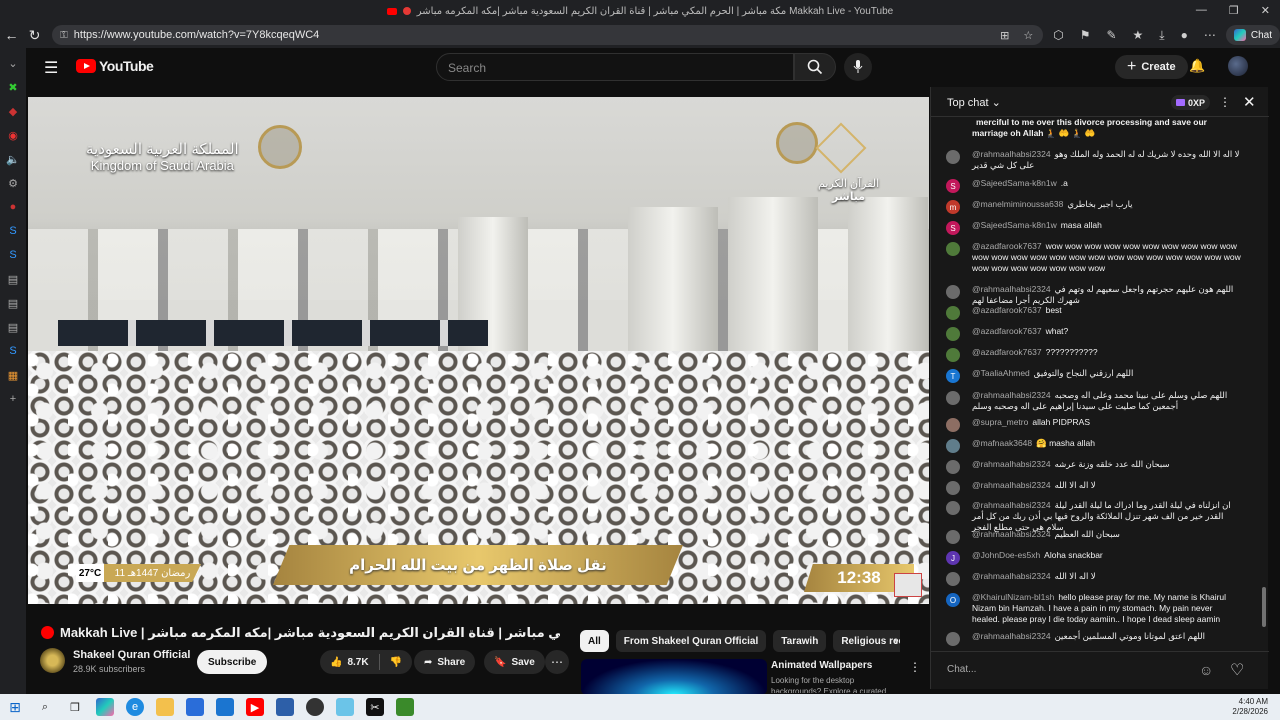  Describe the element at coordinates (953, 376) in the screenshot. I see `chat-author-avatar: T` at that location.